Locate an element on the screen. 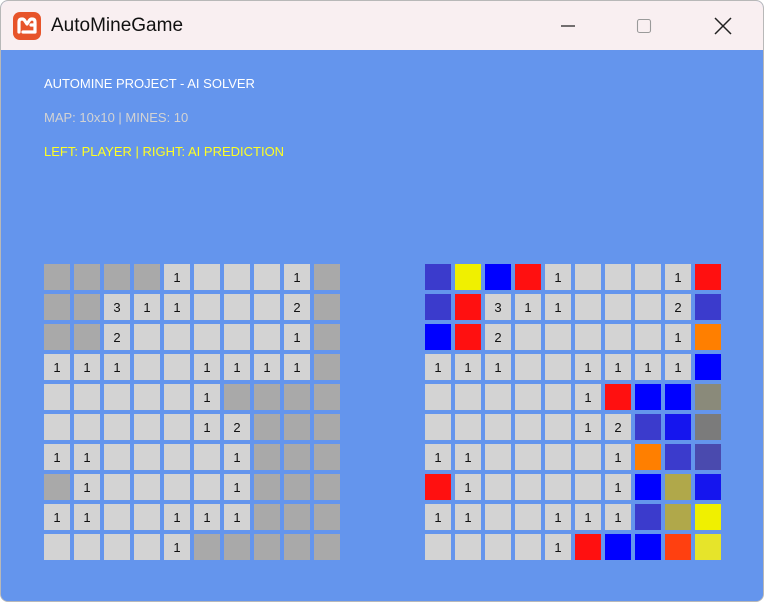 This screenshot has height=602, width=764. number-cell: 3 is located at coordinates (117, 307).